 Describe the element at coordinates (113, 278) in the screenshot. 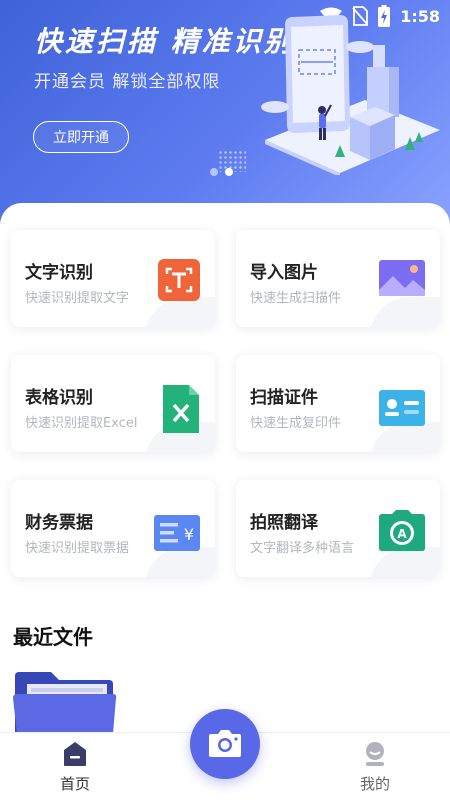

I see `feature-card-text-recognition: 文字识别 快速识别提取文字` at that location.